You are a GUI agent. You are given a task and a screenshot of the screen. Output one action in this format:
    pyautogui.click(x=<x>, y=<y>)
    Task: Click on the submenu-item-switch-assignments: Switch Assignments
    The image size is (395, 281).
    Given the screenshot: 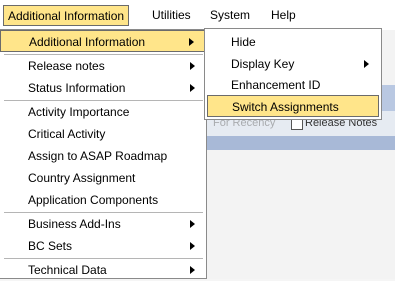 What is the action you would take?
    pyautogui.click(x=293, y=106)
    